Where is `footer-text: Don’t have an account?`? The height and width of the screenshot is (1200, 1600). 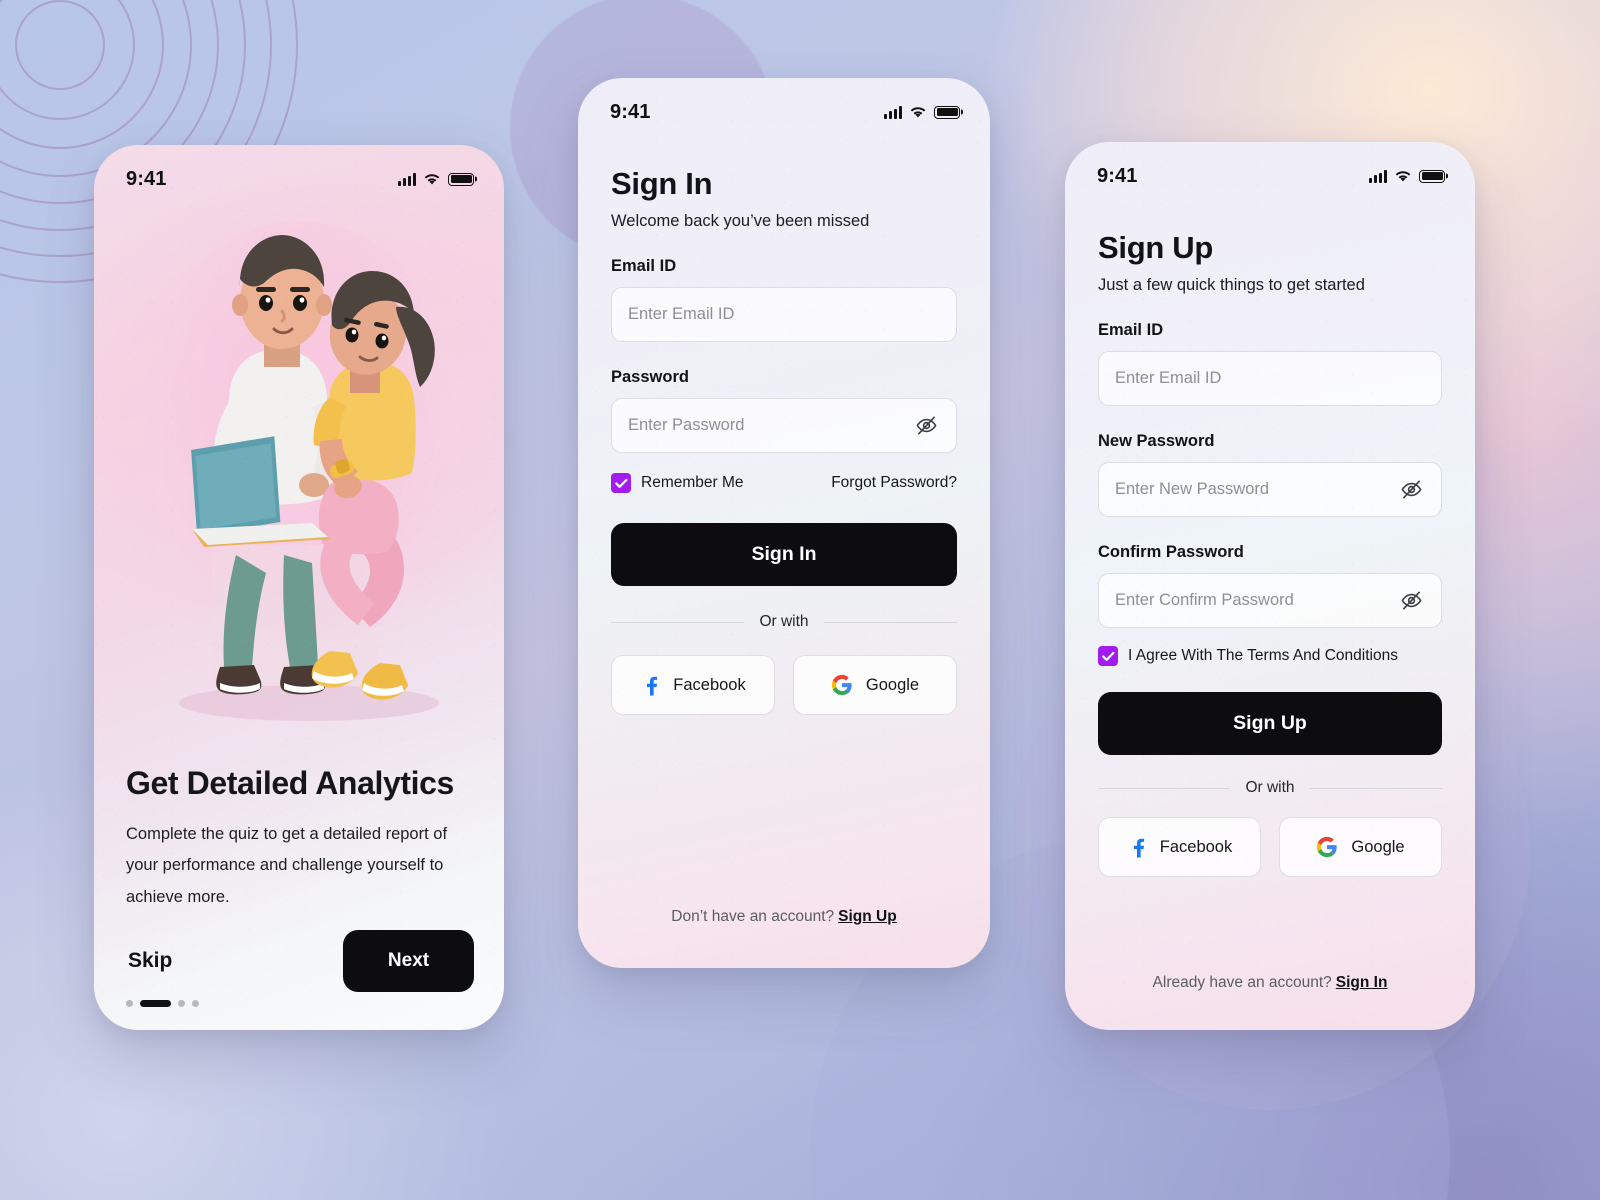
footer-text: Don’t have an account? is located at coordinates (753, 916).